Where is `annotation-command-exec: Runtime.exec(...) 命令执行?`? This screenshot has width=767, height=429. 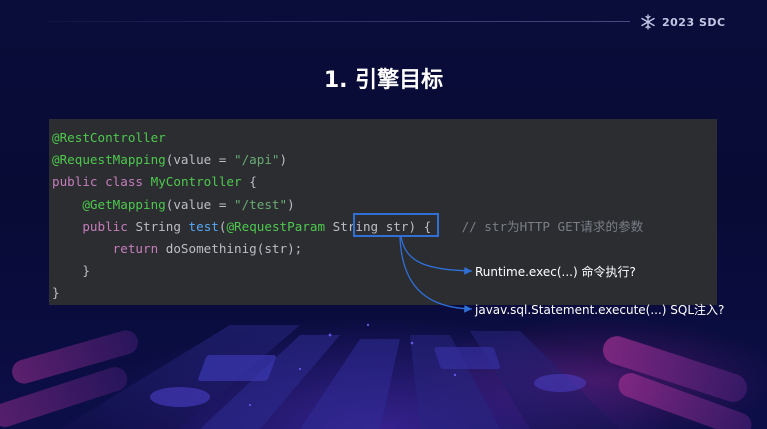
annotation-command-exec: Runtime.exec(...) 命令执行? is located at coordinates (555, 272).